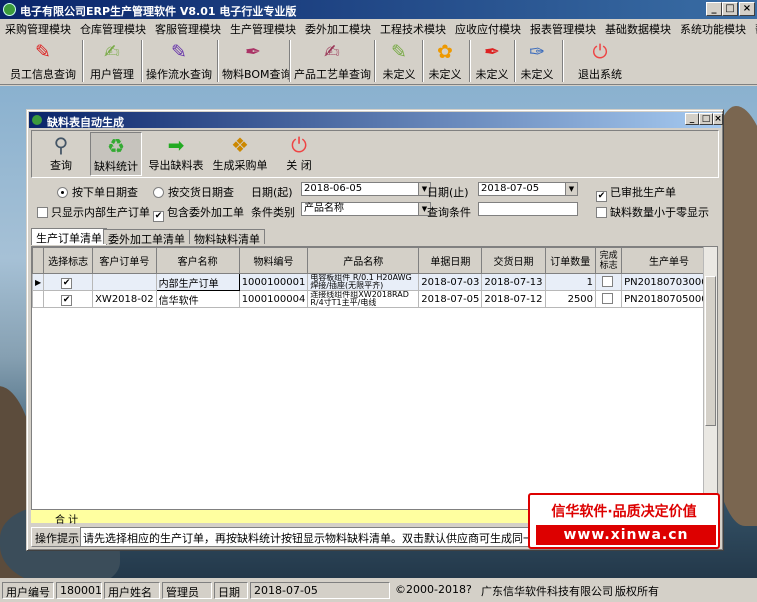 The height and width of the screenshot is (602, 757). Describe the element at coordinates (273, 212) in the screenshot. I see `cond-type-label: 条件类别` at that location.